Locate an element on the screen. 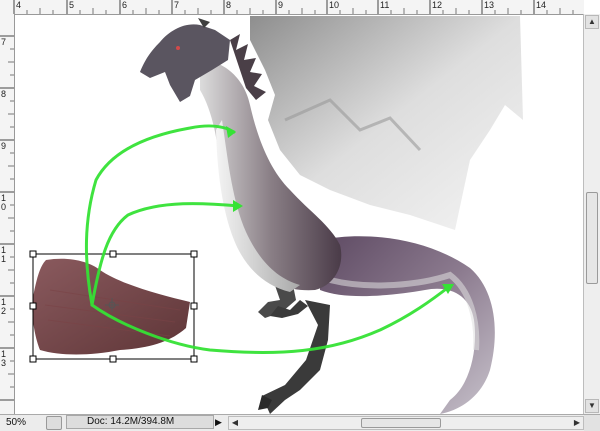 The width and height of the screenshot is (600, 431). ruler-label: 14 is located at coordinates (541, 5).